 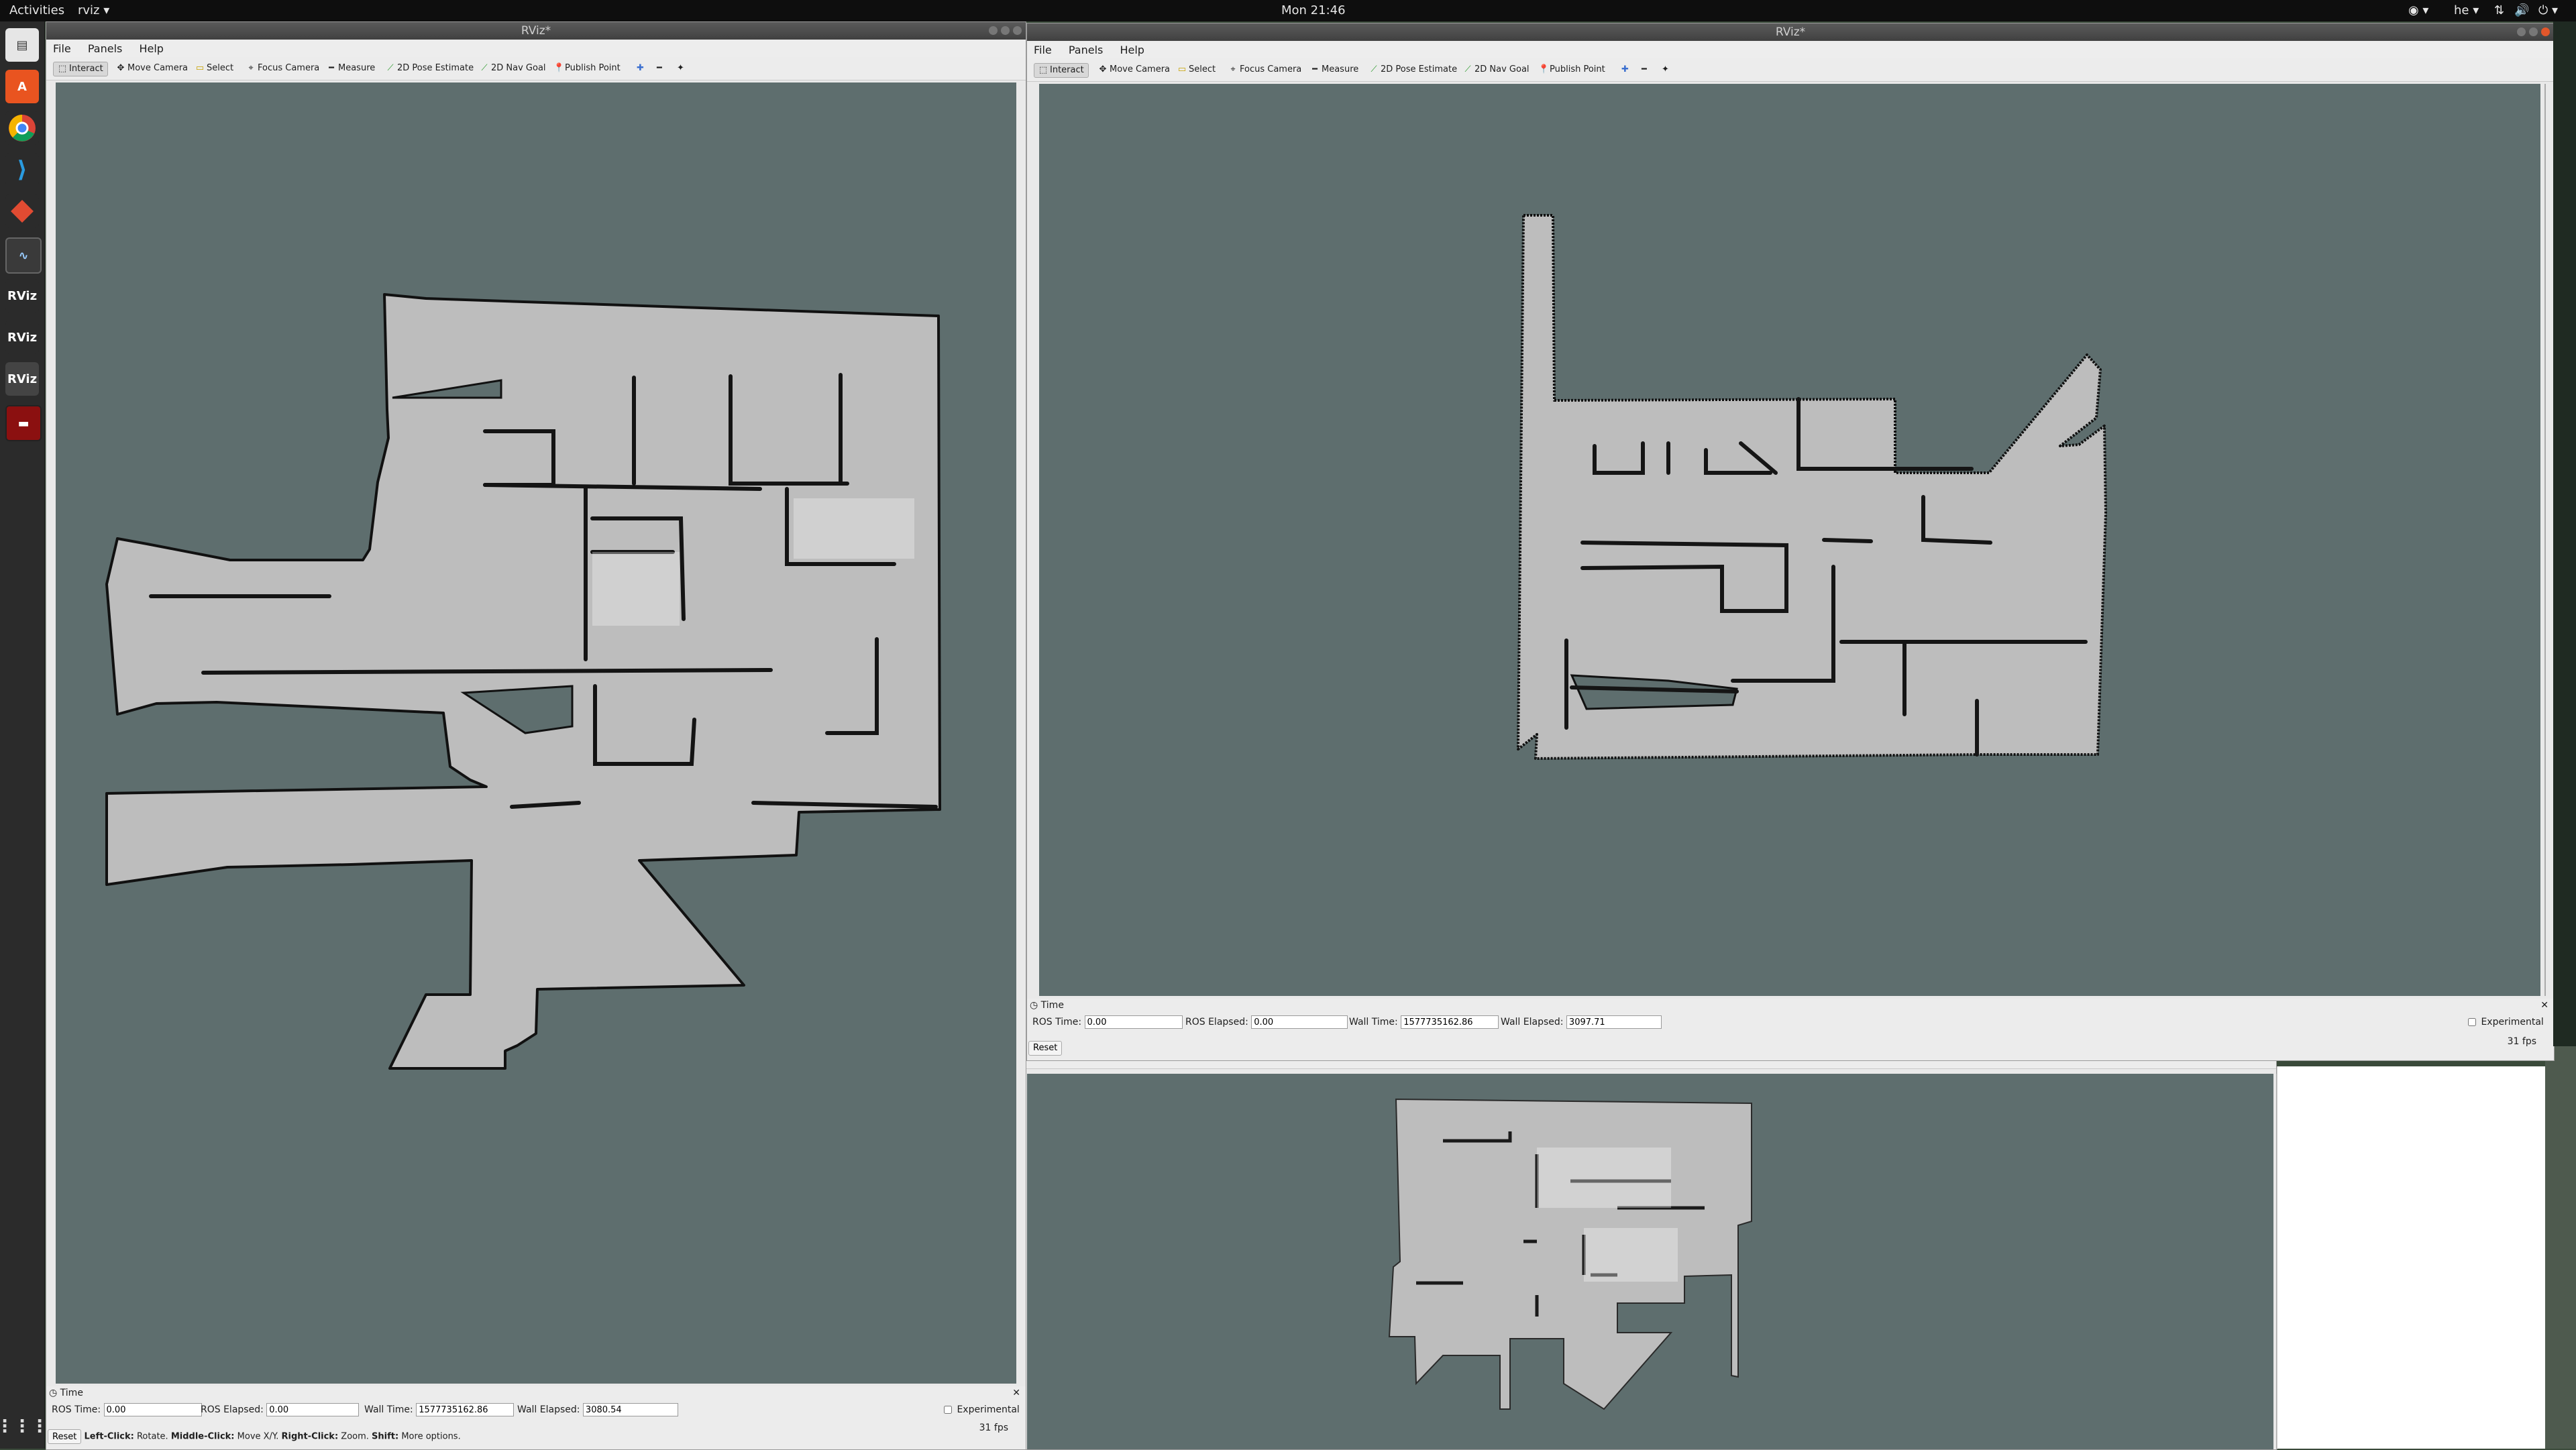 What do you see at coordinates (1812, 487) in the screenshot?
I see `occupancy-map` at bounding box center [1812, 487].